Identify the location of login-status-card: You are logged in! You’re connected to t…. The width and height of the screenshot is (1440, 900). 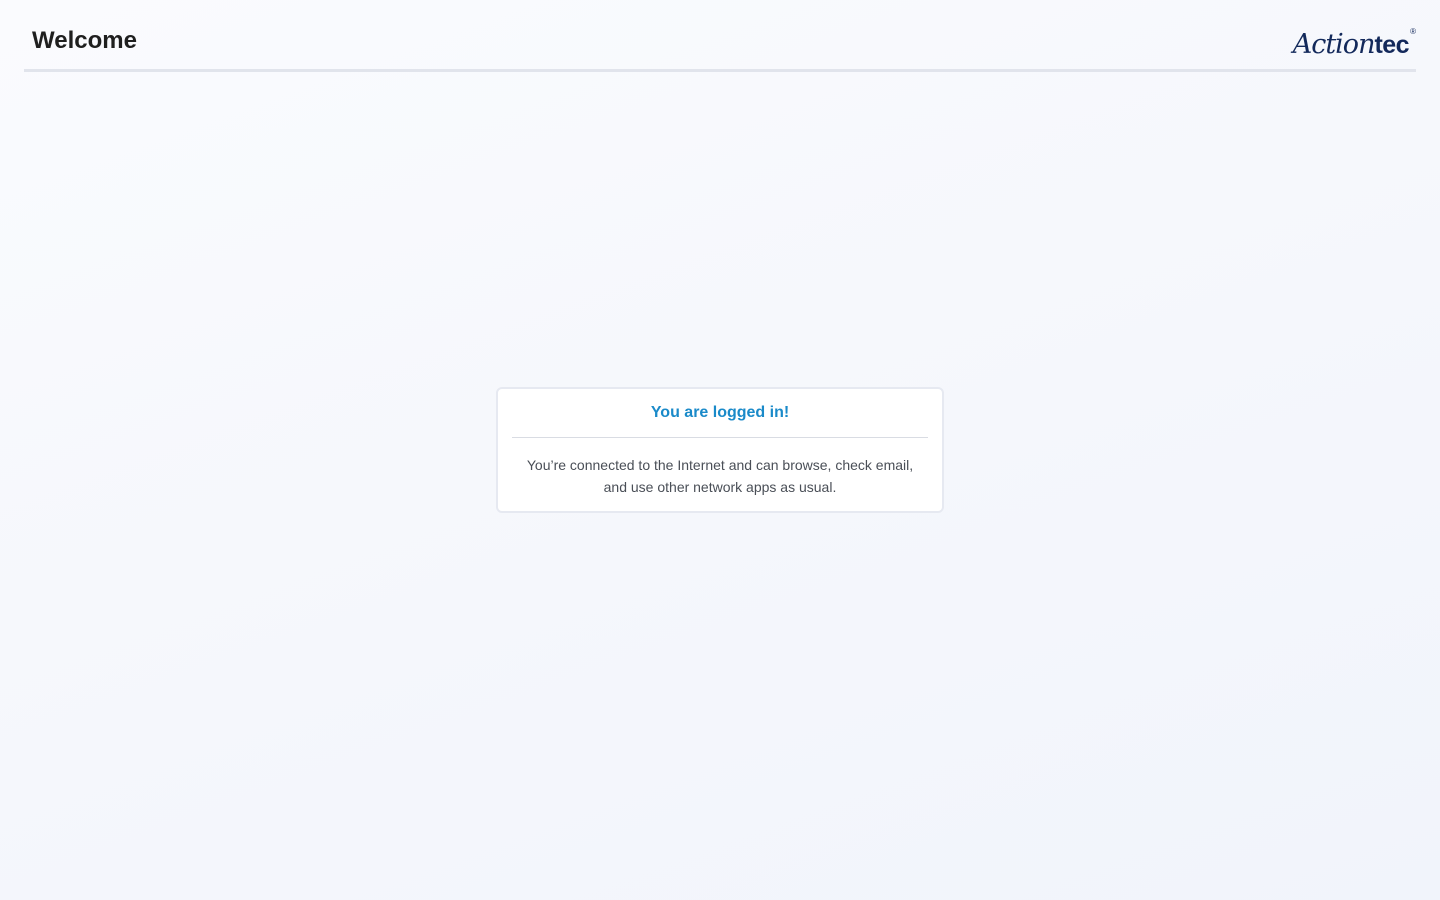
(720, 450).